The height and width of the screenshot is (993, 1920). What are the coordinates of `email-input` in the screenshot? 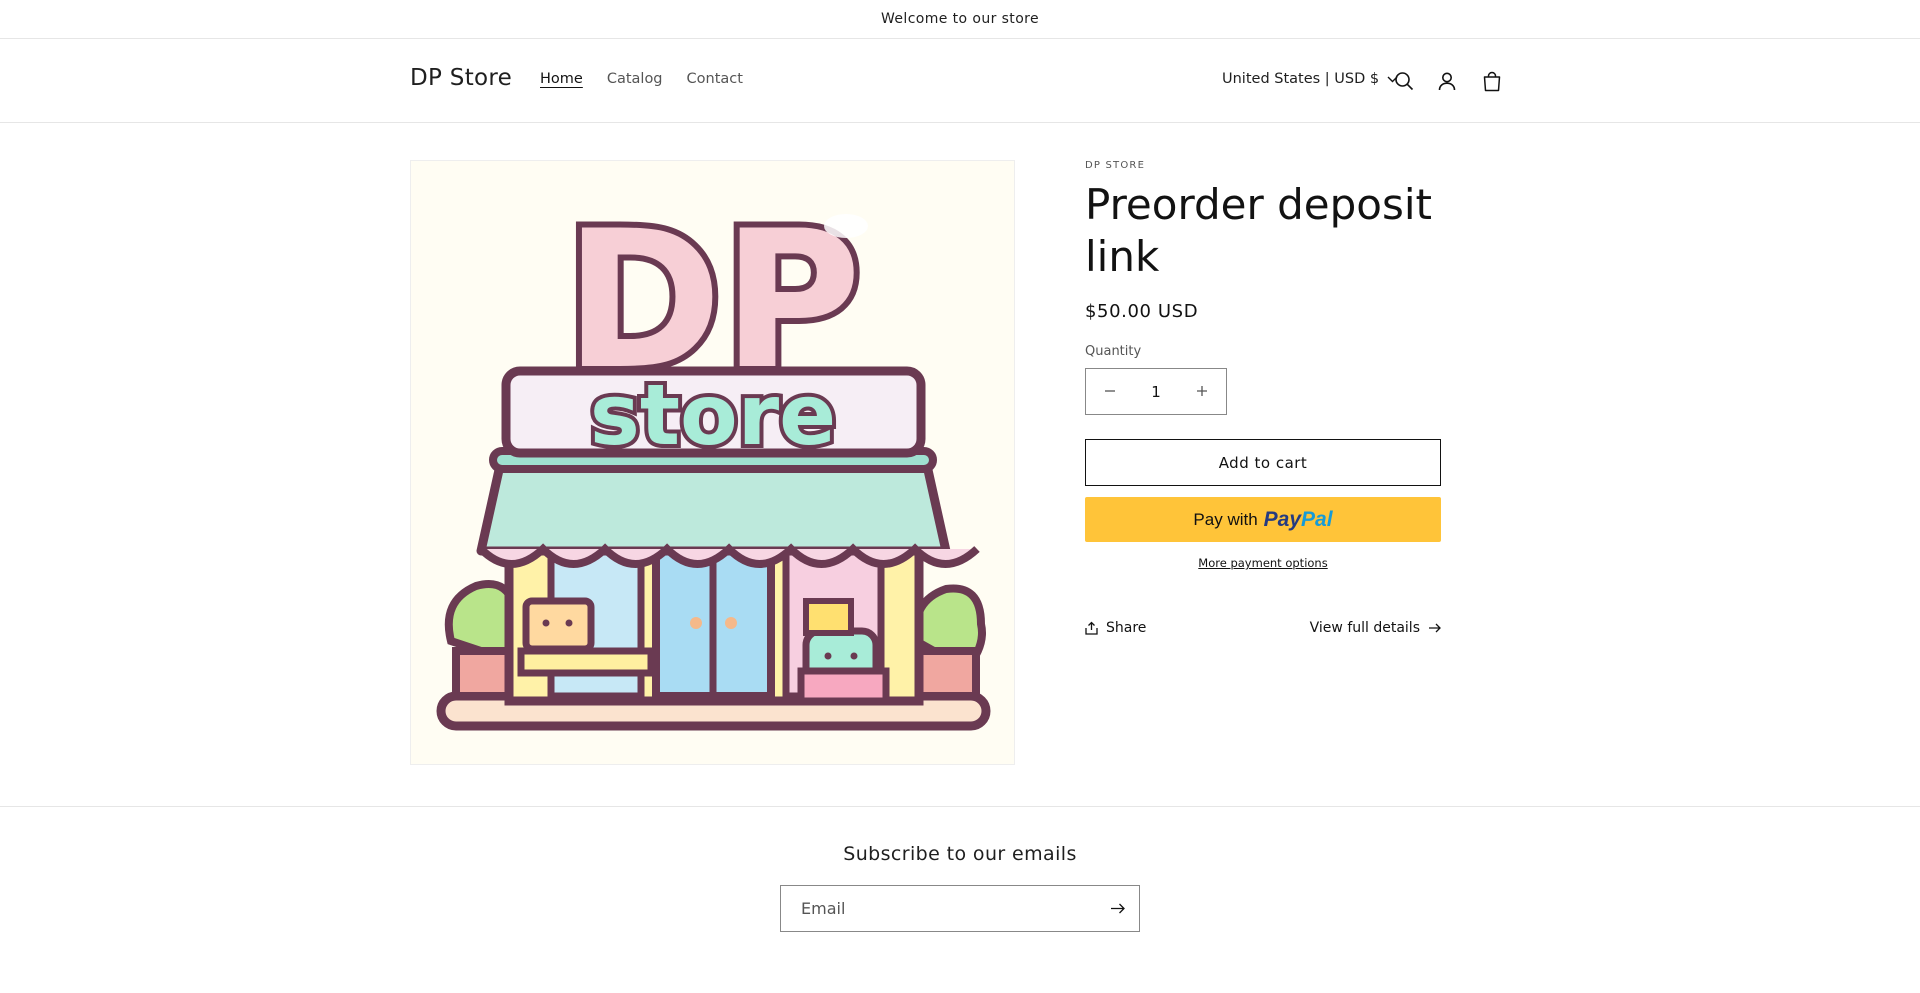 It's located at (948, 908).